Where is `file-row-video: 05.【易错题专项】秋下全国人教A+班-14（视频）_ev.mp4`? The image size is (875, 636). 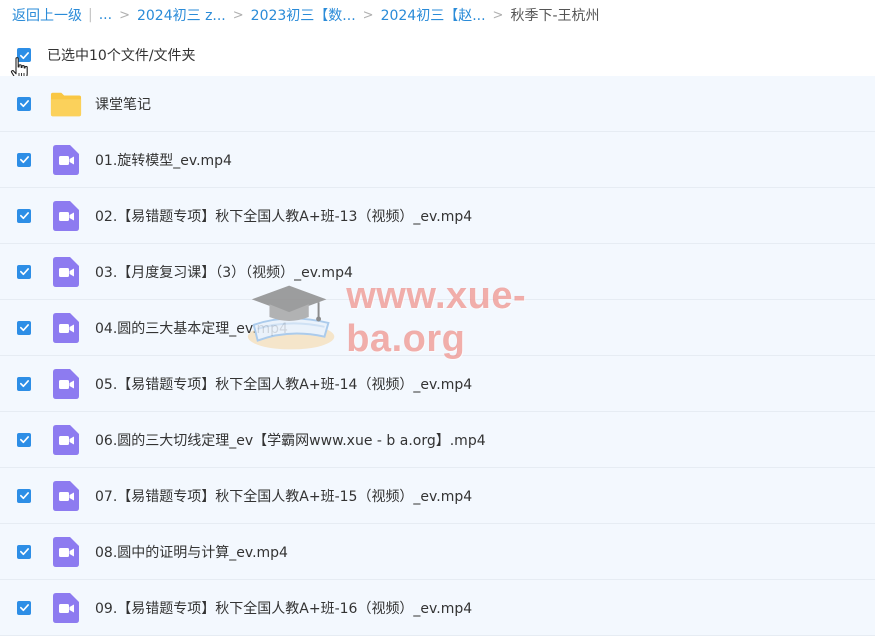
file-row-video: 05.【易错题专项】秋下全国人教A+班-14（视频）_ev.mp4 is located at coordinates (437, 384).